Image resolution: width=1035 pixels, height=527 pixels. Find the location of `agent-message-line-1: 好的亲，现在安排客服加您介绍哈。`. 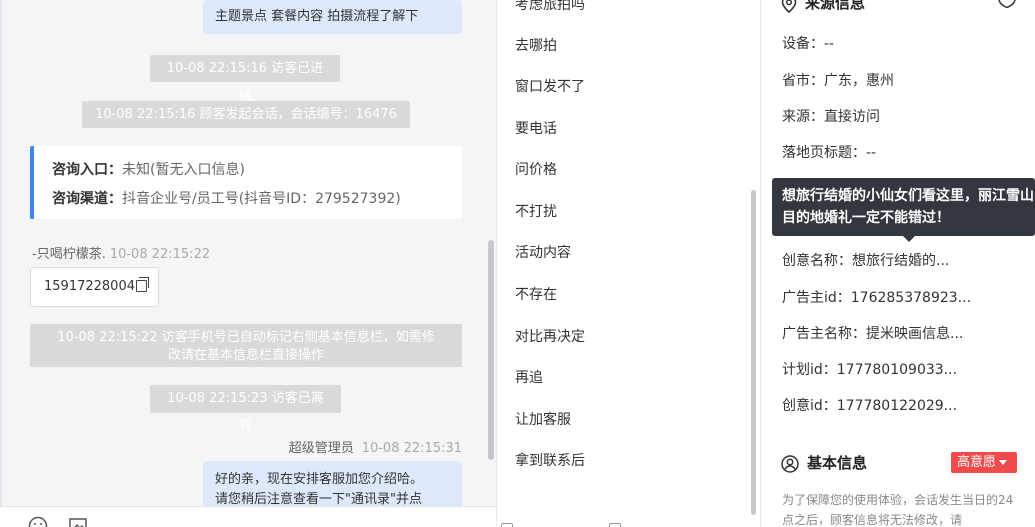

agent-message-line-1: 好的亲，现在安排客服加您介绍哈。 is located at coordinates (319, 479).